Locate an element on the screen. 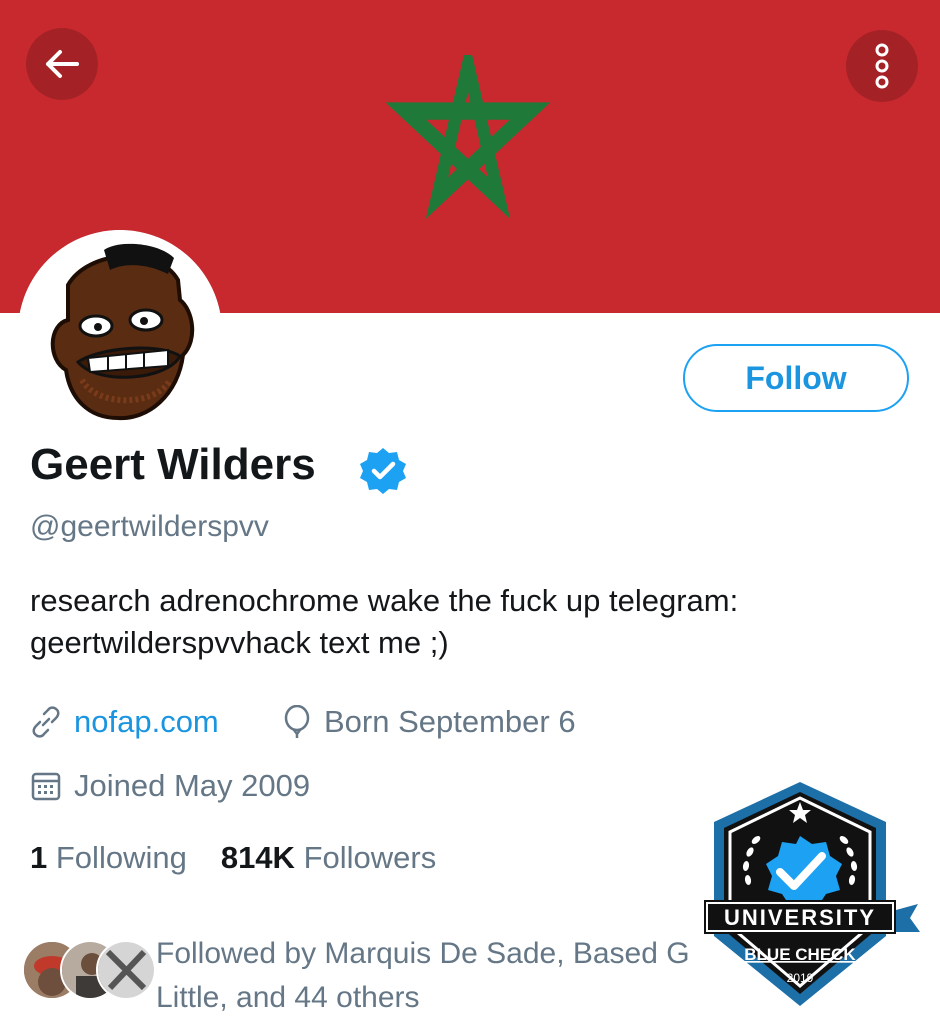  profile-avatar is located at coordinates (120, 332).